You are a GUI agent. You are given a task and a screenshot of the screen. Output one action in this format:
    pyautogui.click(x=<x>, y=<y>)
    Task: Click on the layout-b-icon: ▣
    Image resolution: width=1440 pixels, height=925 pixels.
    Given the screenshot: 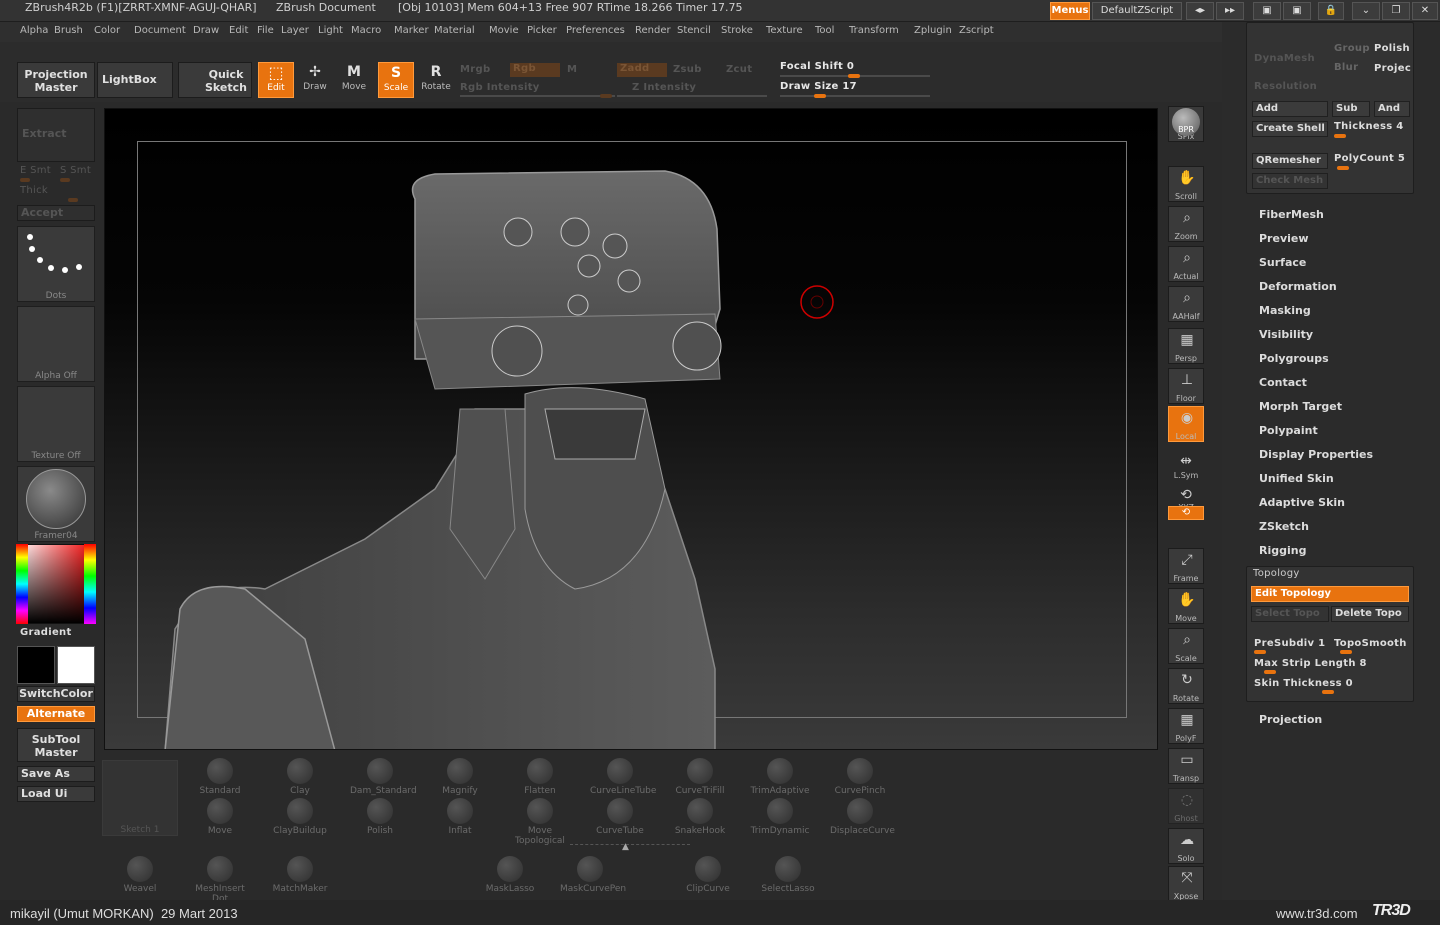 What is the action you would take?
    pyautogui.click(x=1297, y=11)
    